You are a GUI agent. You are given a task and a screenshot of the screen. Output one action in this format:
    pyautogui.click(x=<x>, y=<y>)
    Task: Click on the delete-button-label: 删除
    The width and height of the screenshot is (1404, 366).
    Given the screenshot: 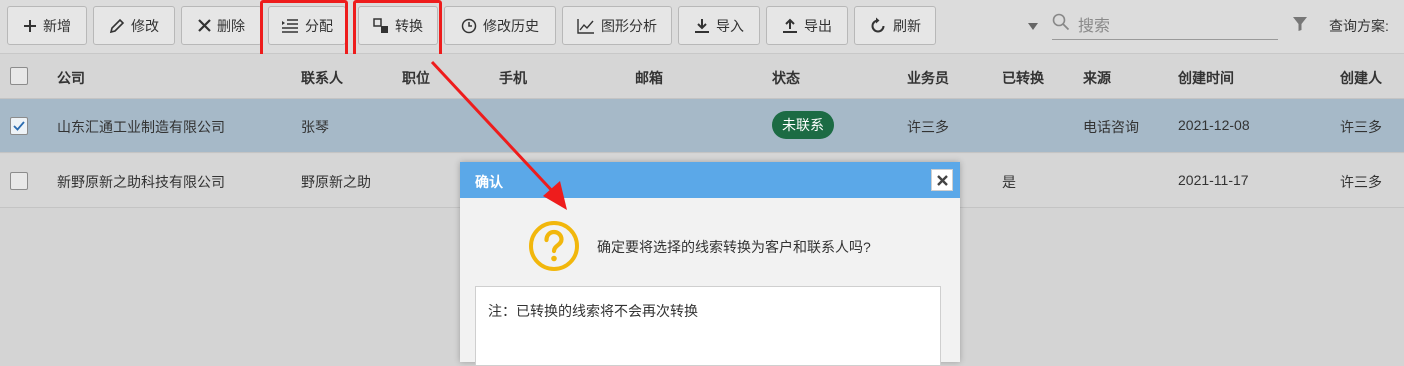 What is the action you would take?
    pyautogui.click(x=231, y=25)
    